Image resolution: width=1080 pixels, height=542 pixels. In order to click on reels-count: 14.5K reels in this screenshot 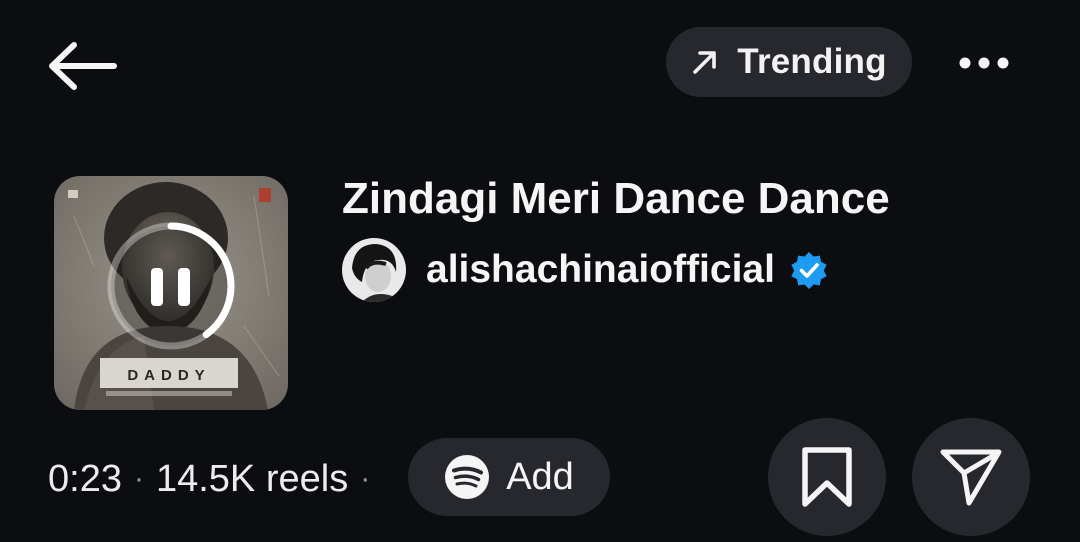, I will do `click(252, 478)`.